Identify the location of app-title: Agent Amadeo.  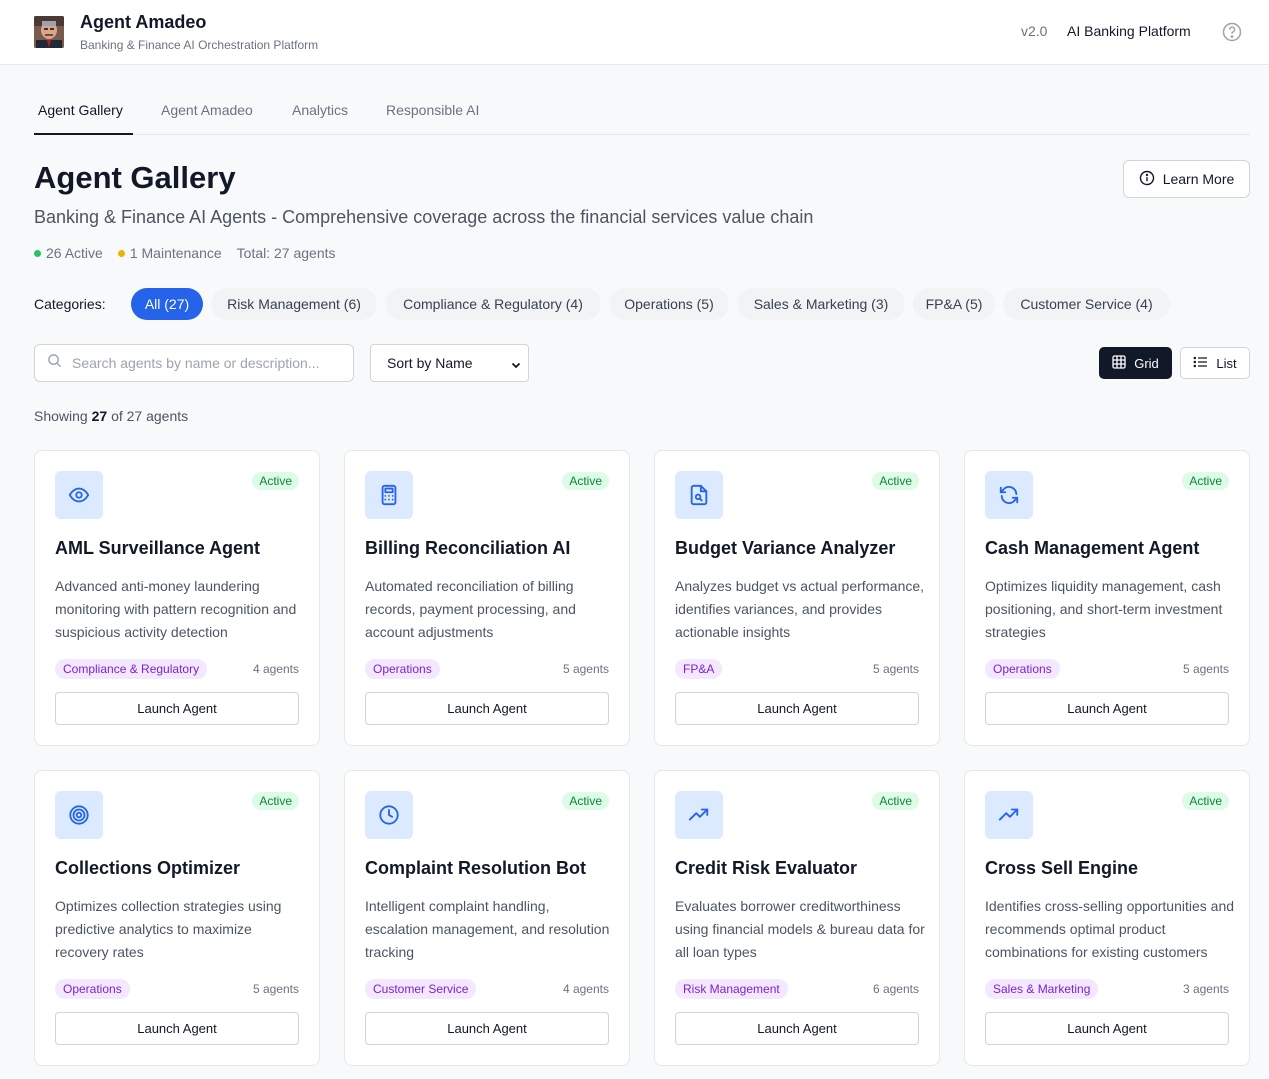
(143, 22).